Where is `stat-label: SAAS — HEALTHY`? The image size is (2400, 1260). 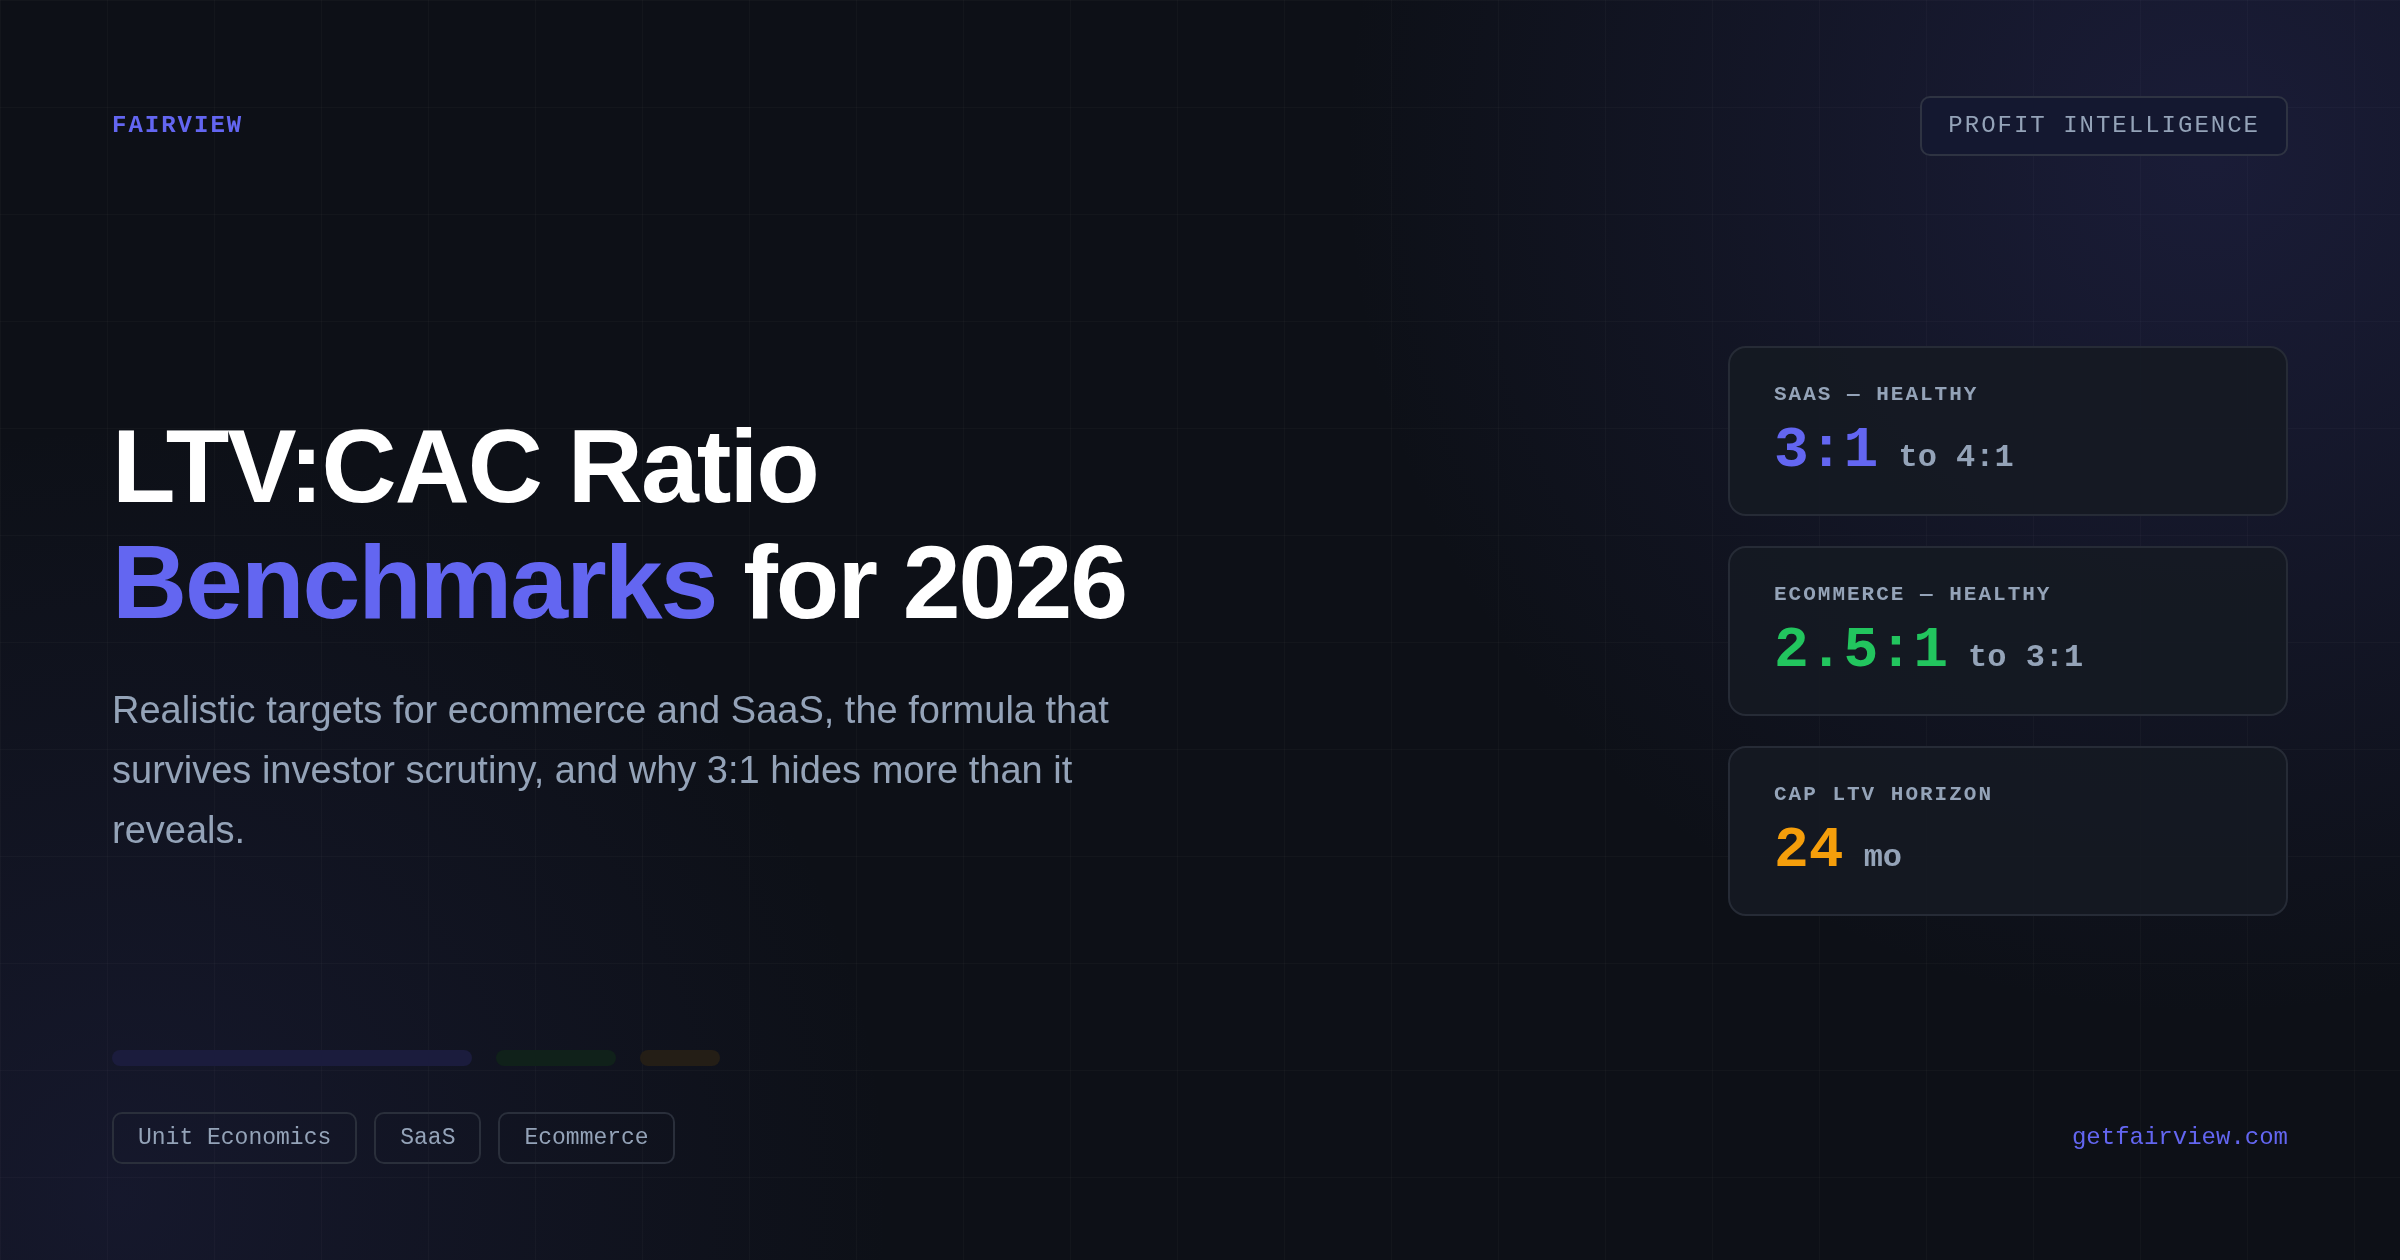
stat-label: SAAS — HEALTHY is located at coordinates (1877, 395).